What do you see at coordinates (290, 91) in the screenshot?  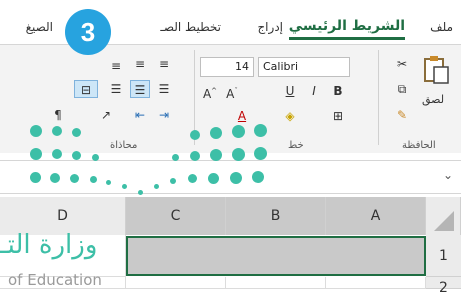 I see `underline-icon: U` at bounding box center [290, 91].